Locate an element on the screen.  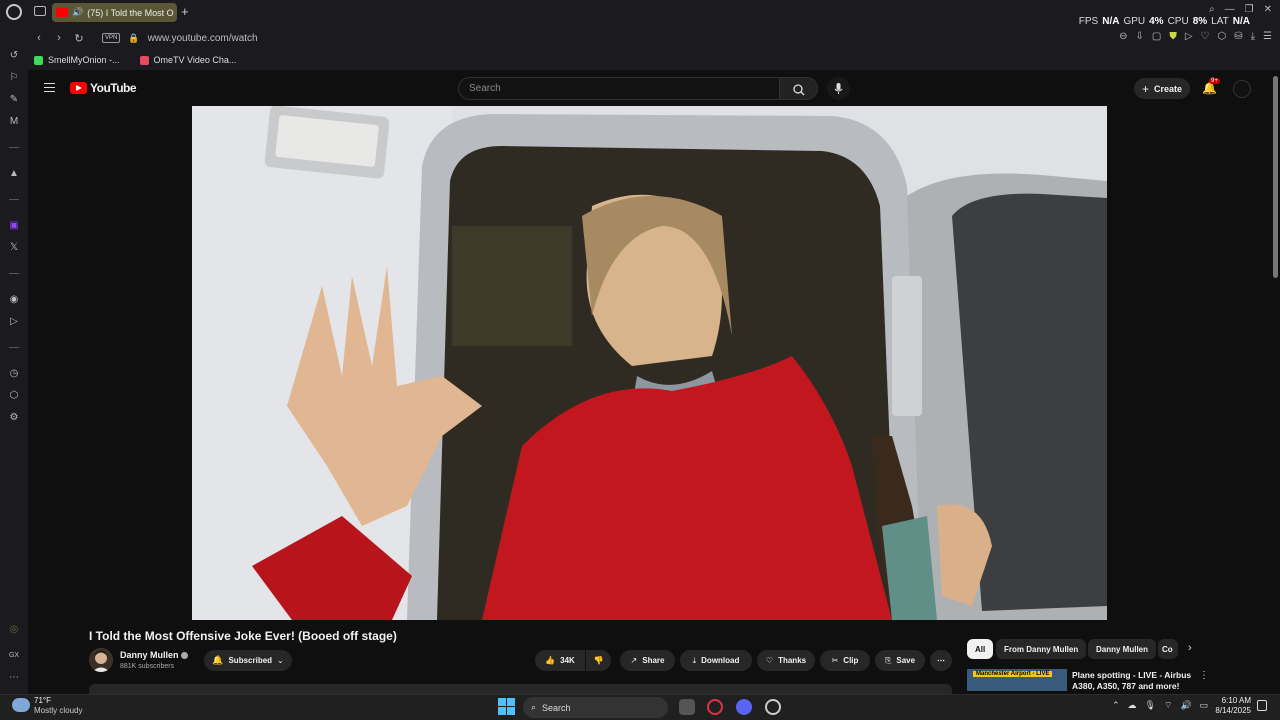
channel-avatar is located at coordinates (101, 660).